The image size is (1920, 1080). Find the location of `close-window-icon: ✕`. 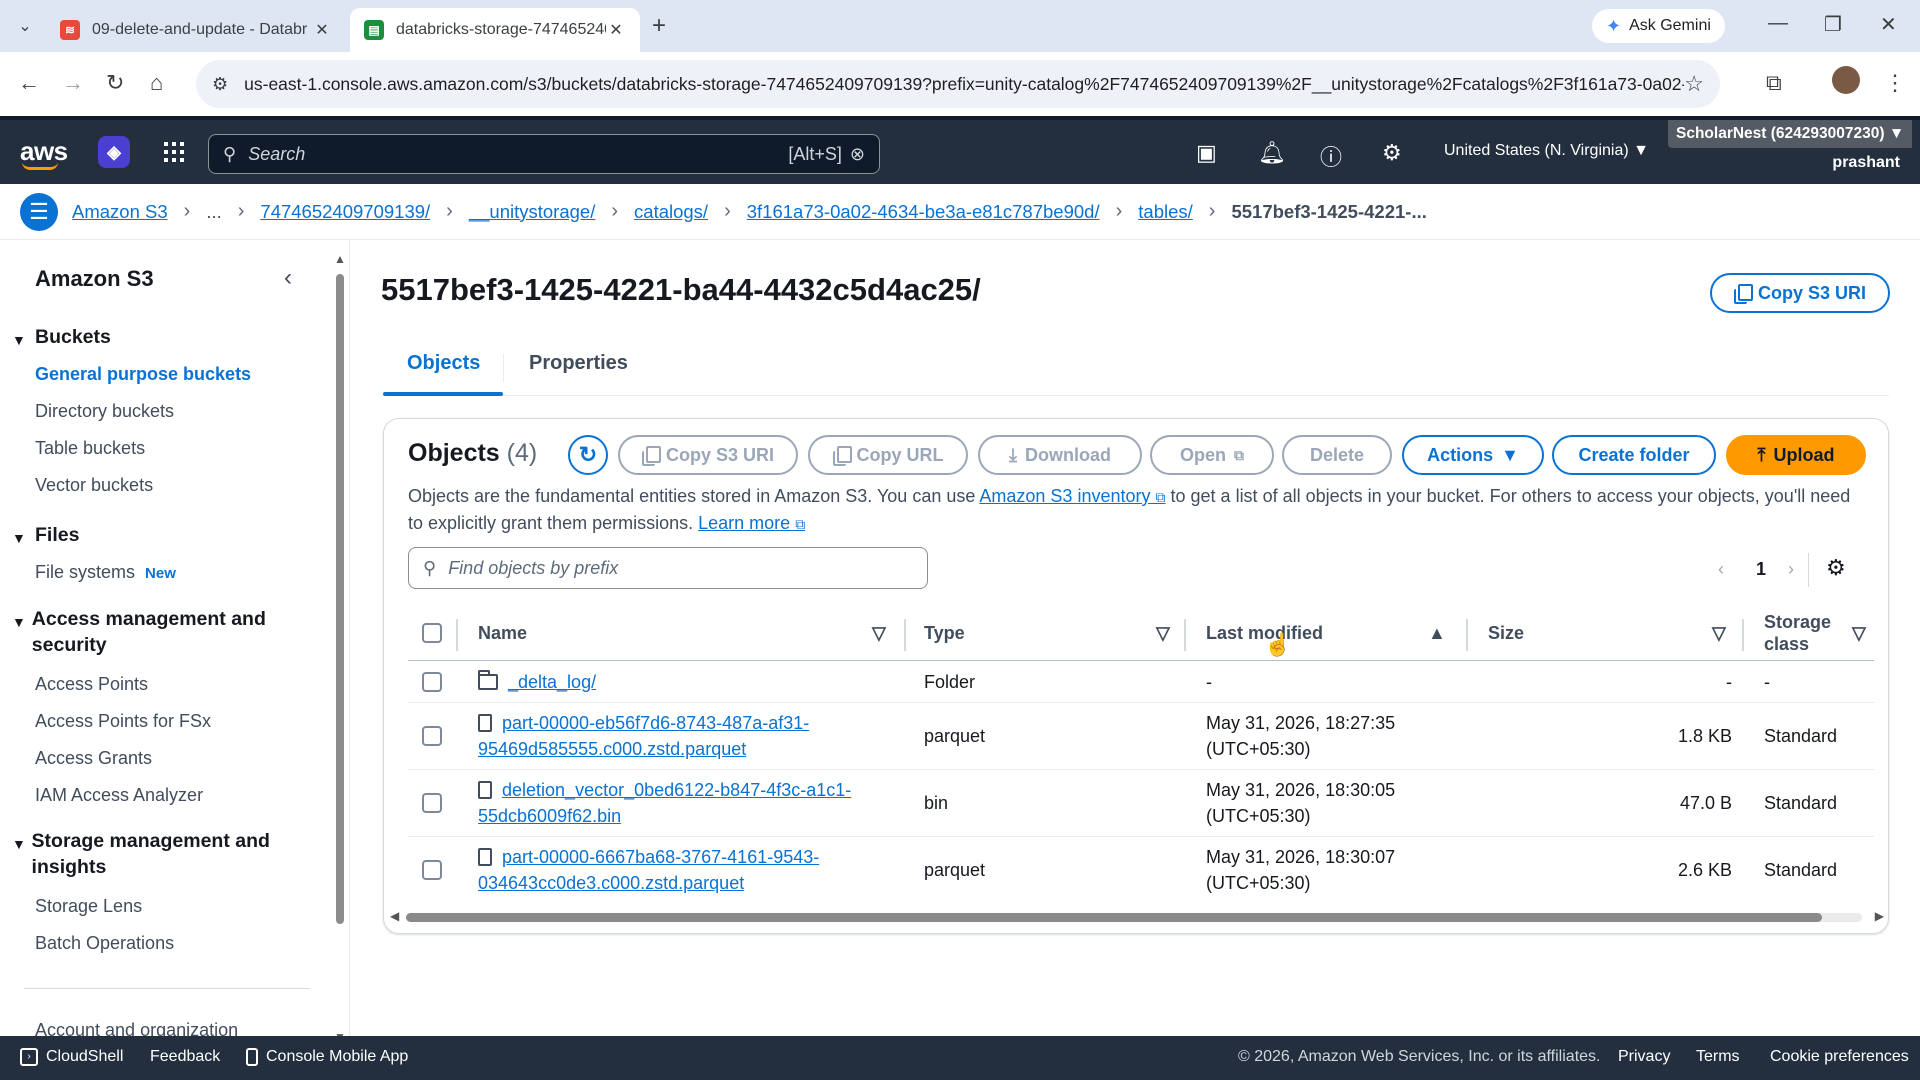

close-window-icon: ✕ is located at coordinates (1888, 24).